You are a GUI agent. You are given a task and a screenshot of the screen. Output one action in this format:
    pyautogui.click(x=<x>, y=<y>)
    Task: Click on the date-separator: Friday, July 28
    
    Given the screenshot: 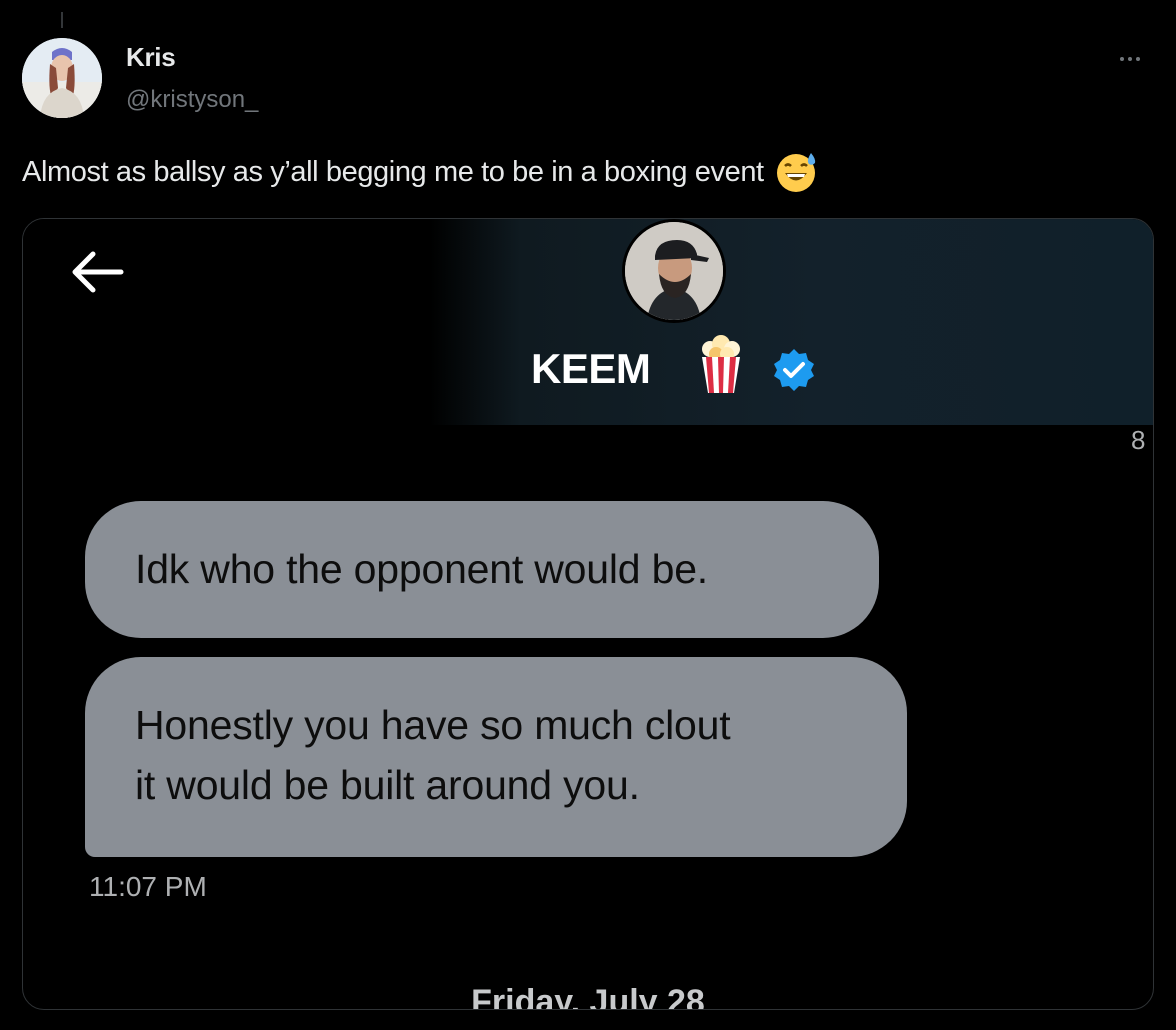 What is the action you would take?
    pyautogui.click(x=588, y=996)
    